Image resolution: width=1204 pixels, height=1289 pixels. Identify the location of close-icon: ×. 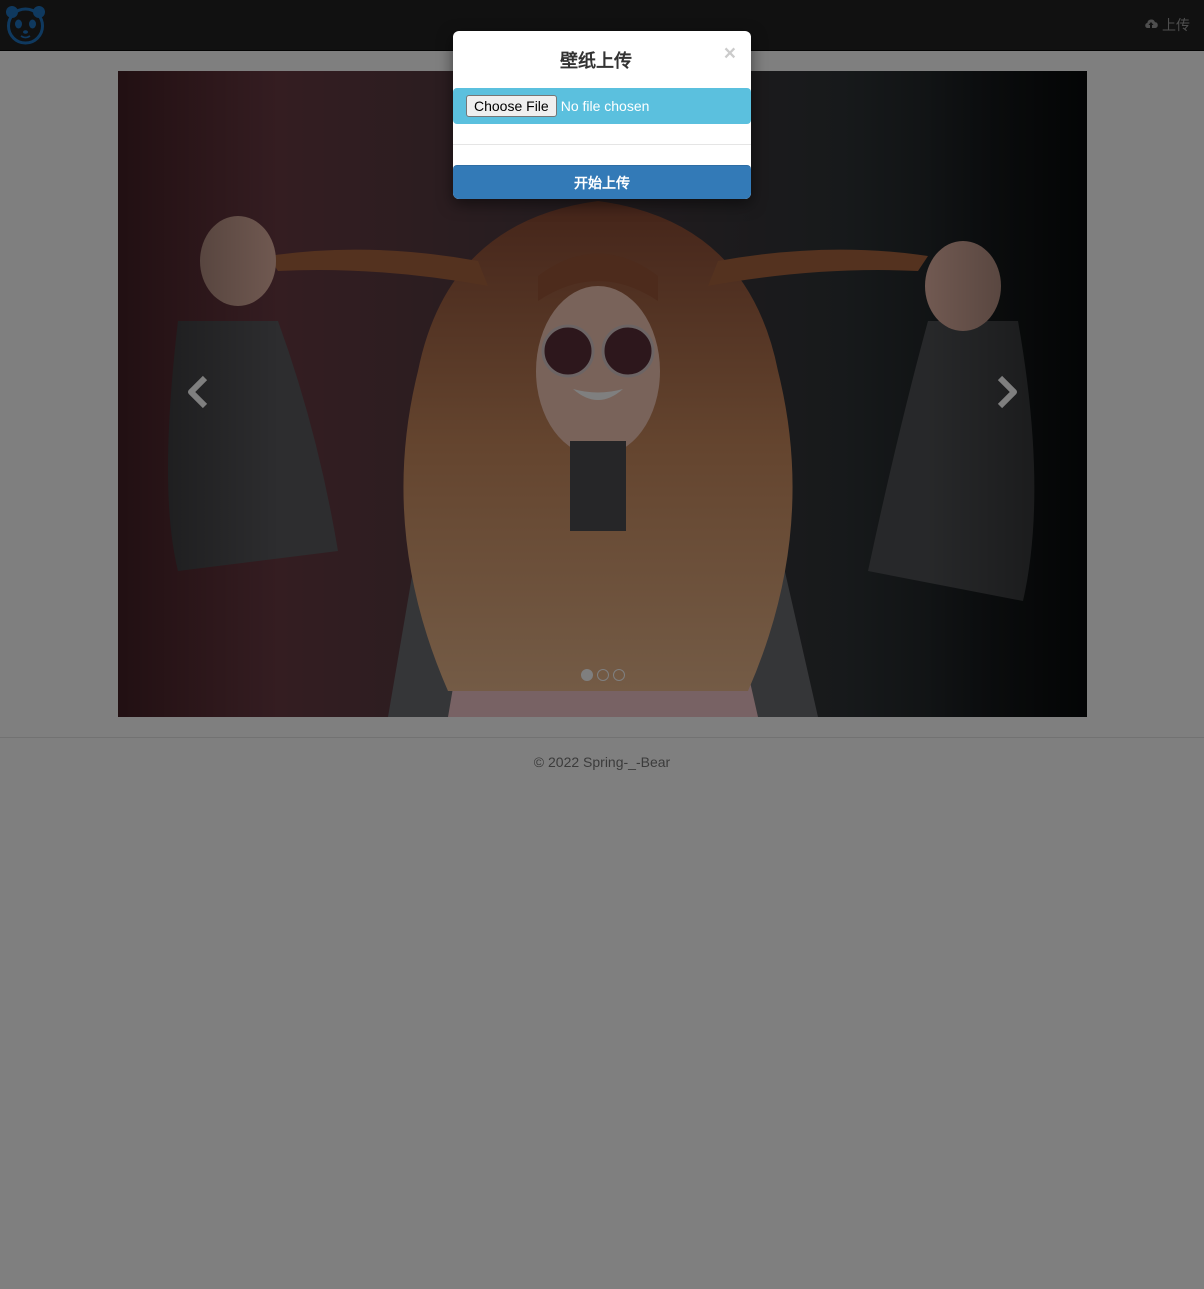
(730, 53).